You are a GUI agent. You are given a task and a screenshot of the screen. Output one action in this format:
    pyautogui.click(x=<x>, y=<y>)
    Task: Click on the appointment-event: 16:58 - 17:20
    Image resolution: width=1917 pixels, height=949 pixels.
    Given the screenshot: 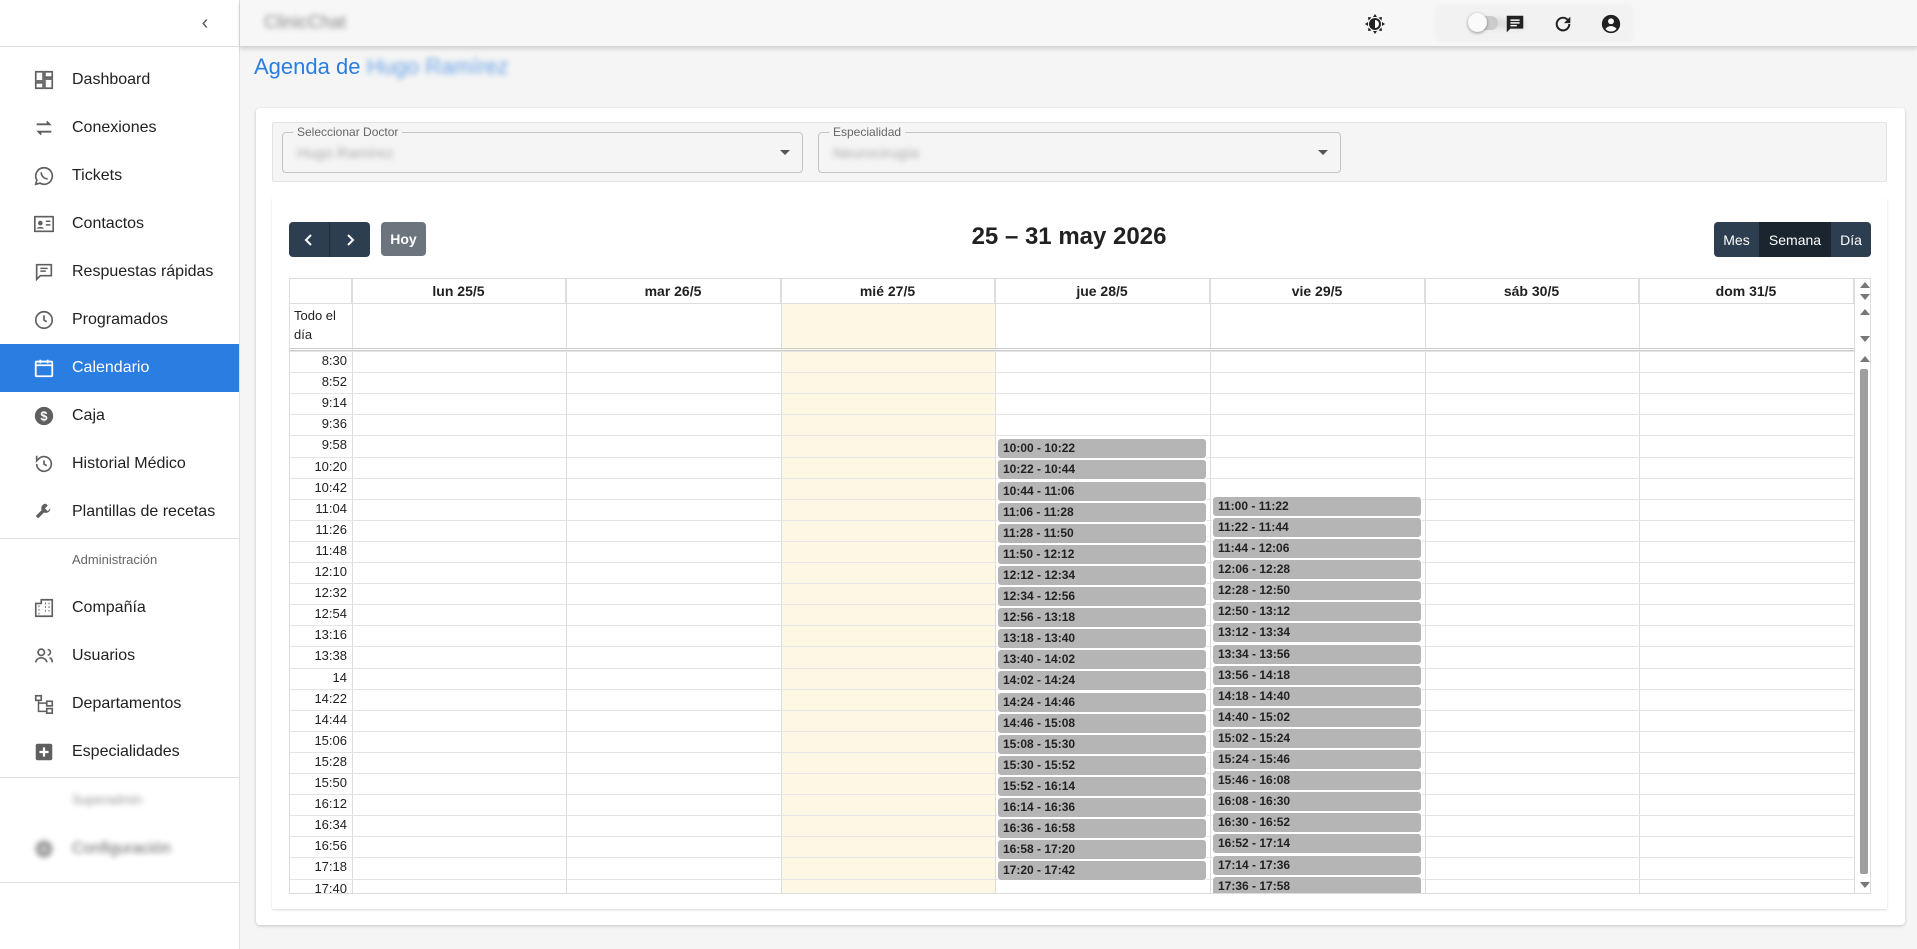 What is the action you would take?
    pyautogui.click(x=1102, y=850)
    